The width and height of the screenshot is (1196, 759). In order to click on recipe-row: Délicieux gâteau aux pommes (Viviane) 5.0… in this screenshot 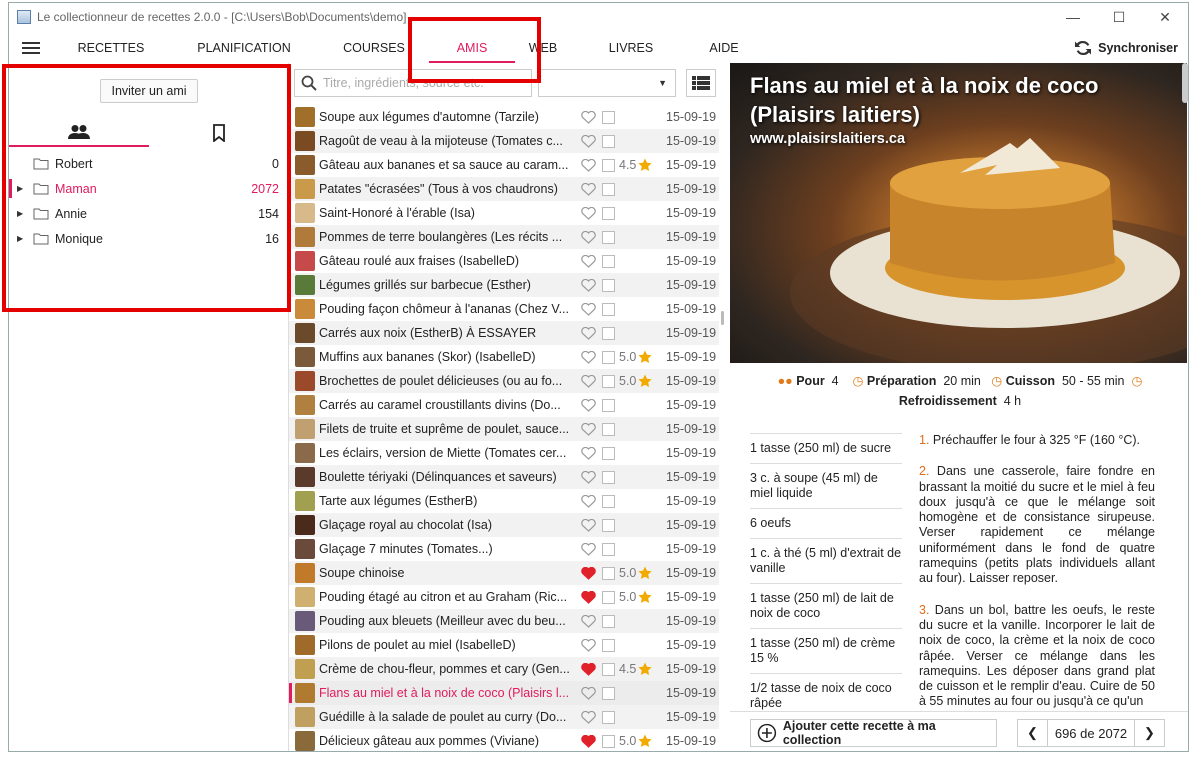, I will do `click(504, 740)`.